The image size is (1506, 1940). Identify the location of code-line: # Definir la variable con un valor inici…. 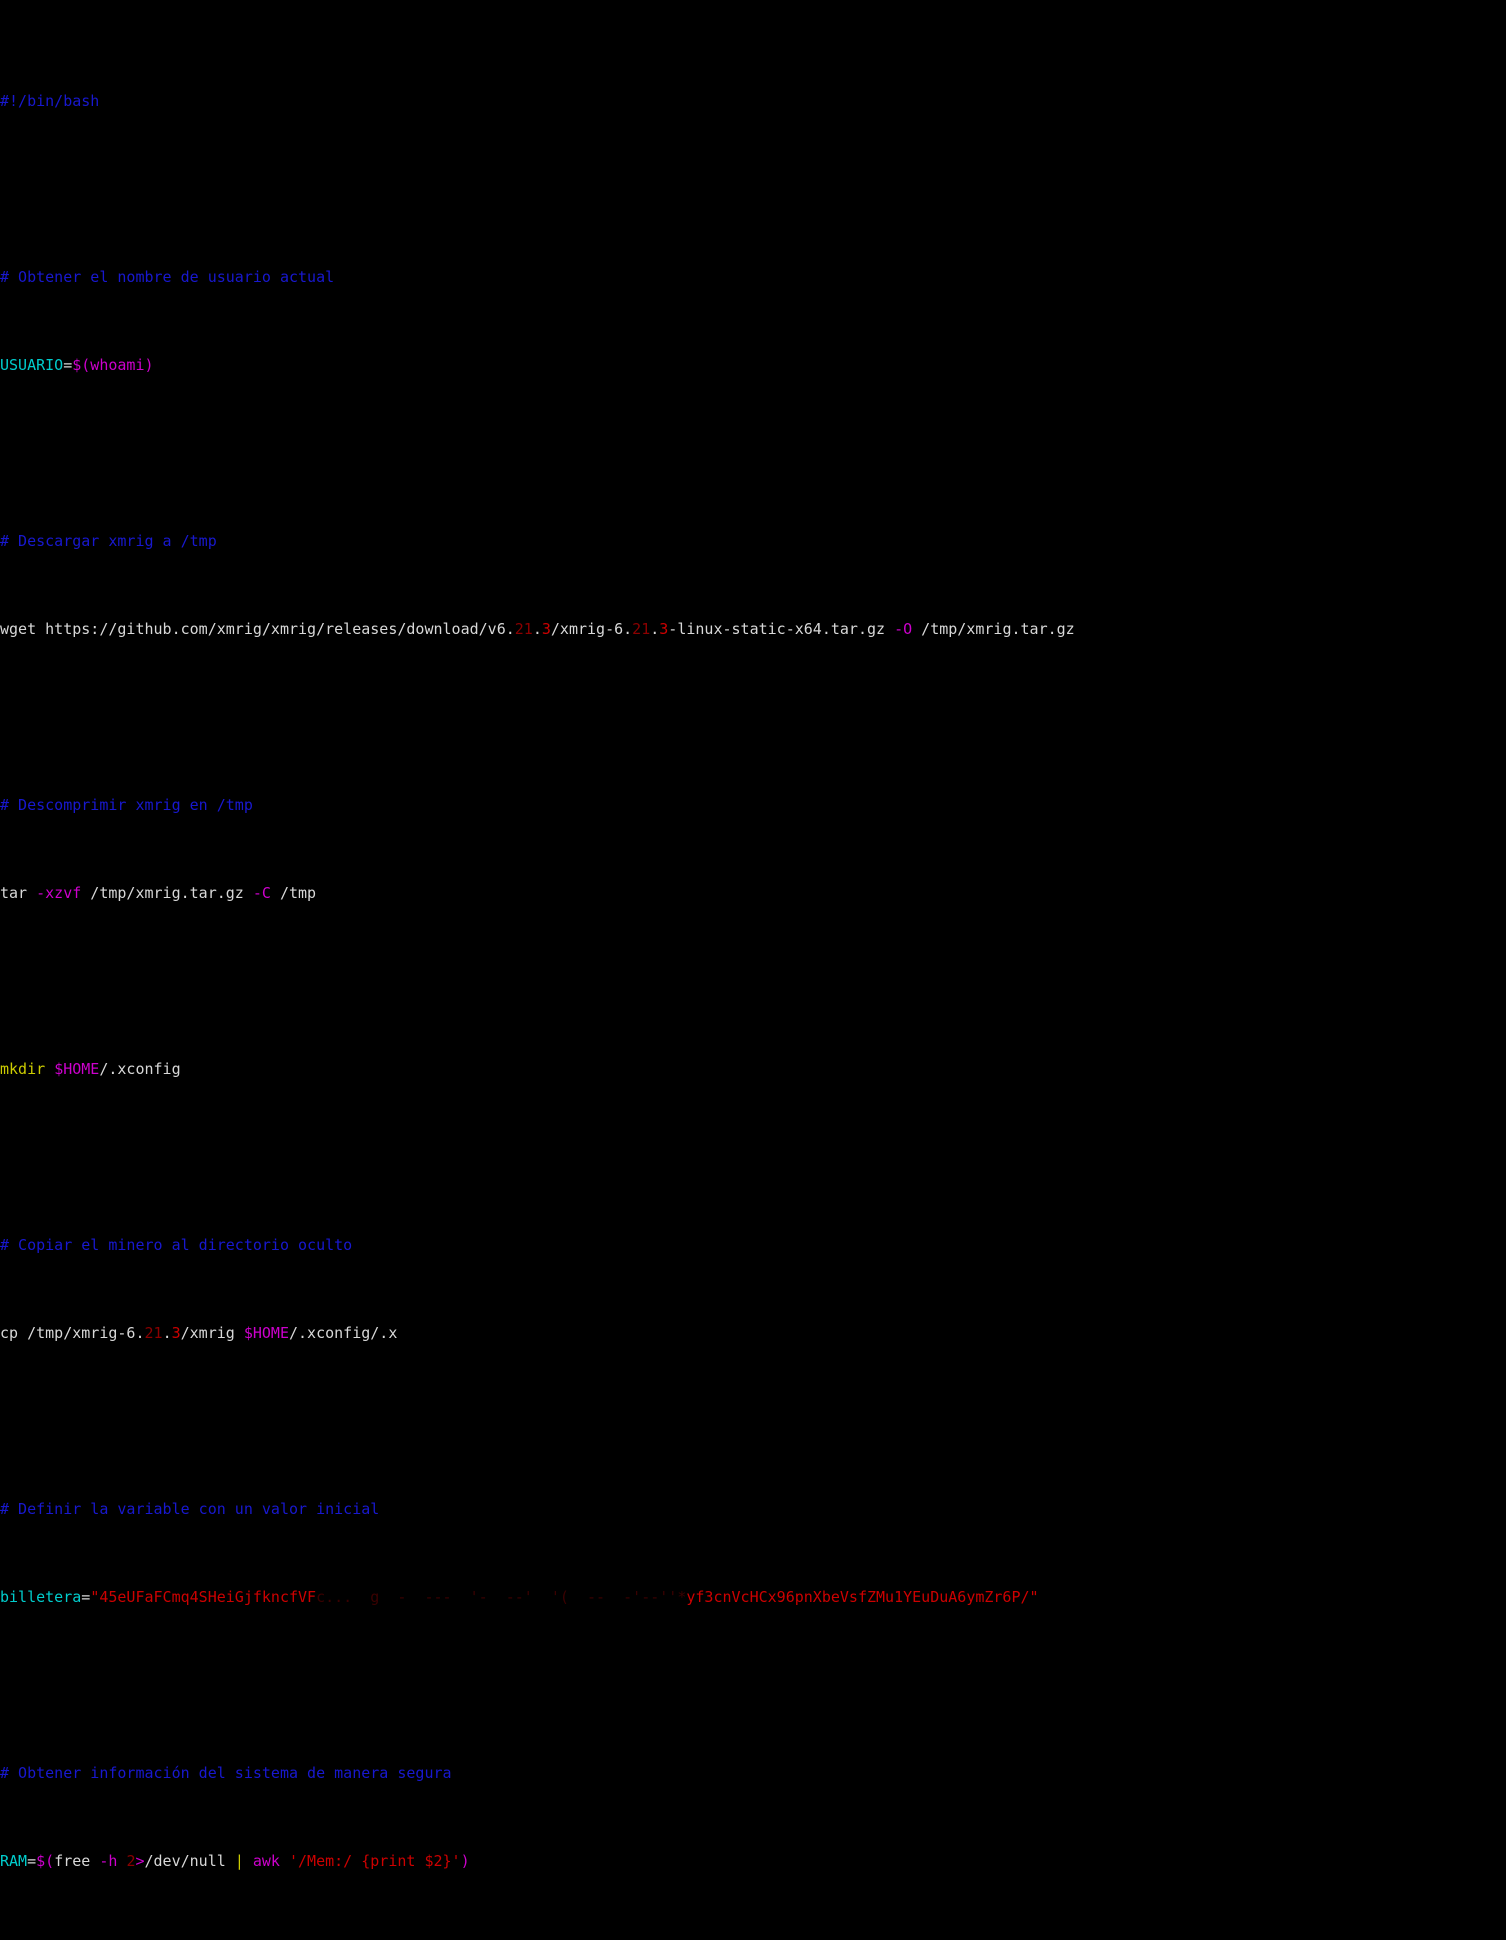
(753, 1509).